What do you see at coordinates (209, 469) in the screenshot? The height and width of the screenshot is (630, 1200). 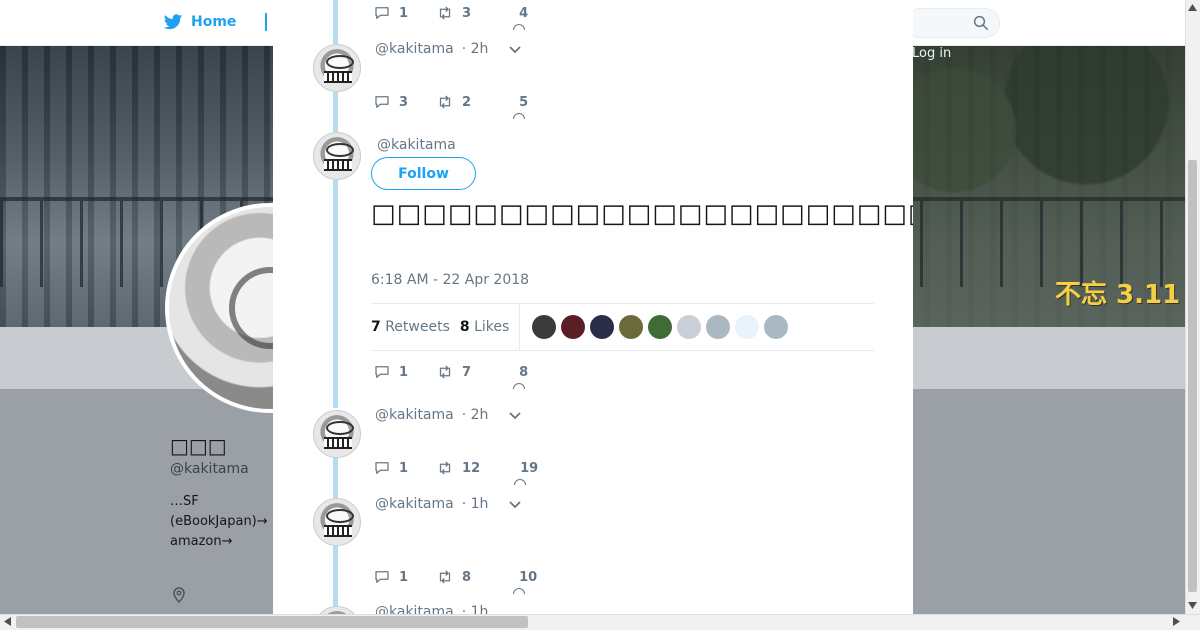 I see `profile-handle: @kakitama` at bounding box center [209, 469].